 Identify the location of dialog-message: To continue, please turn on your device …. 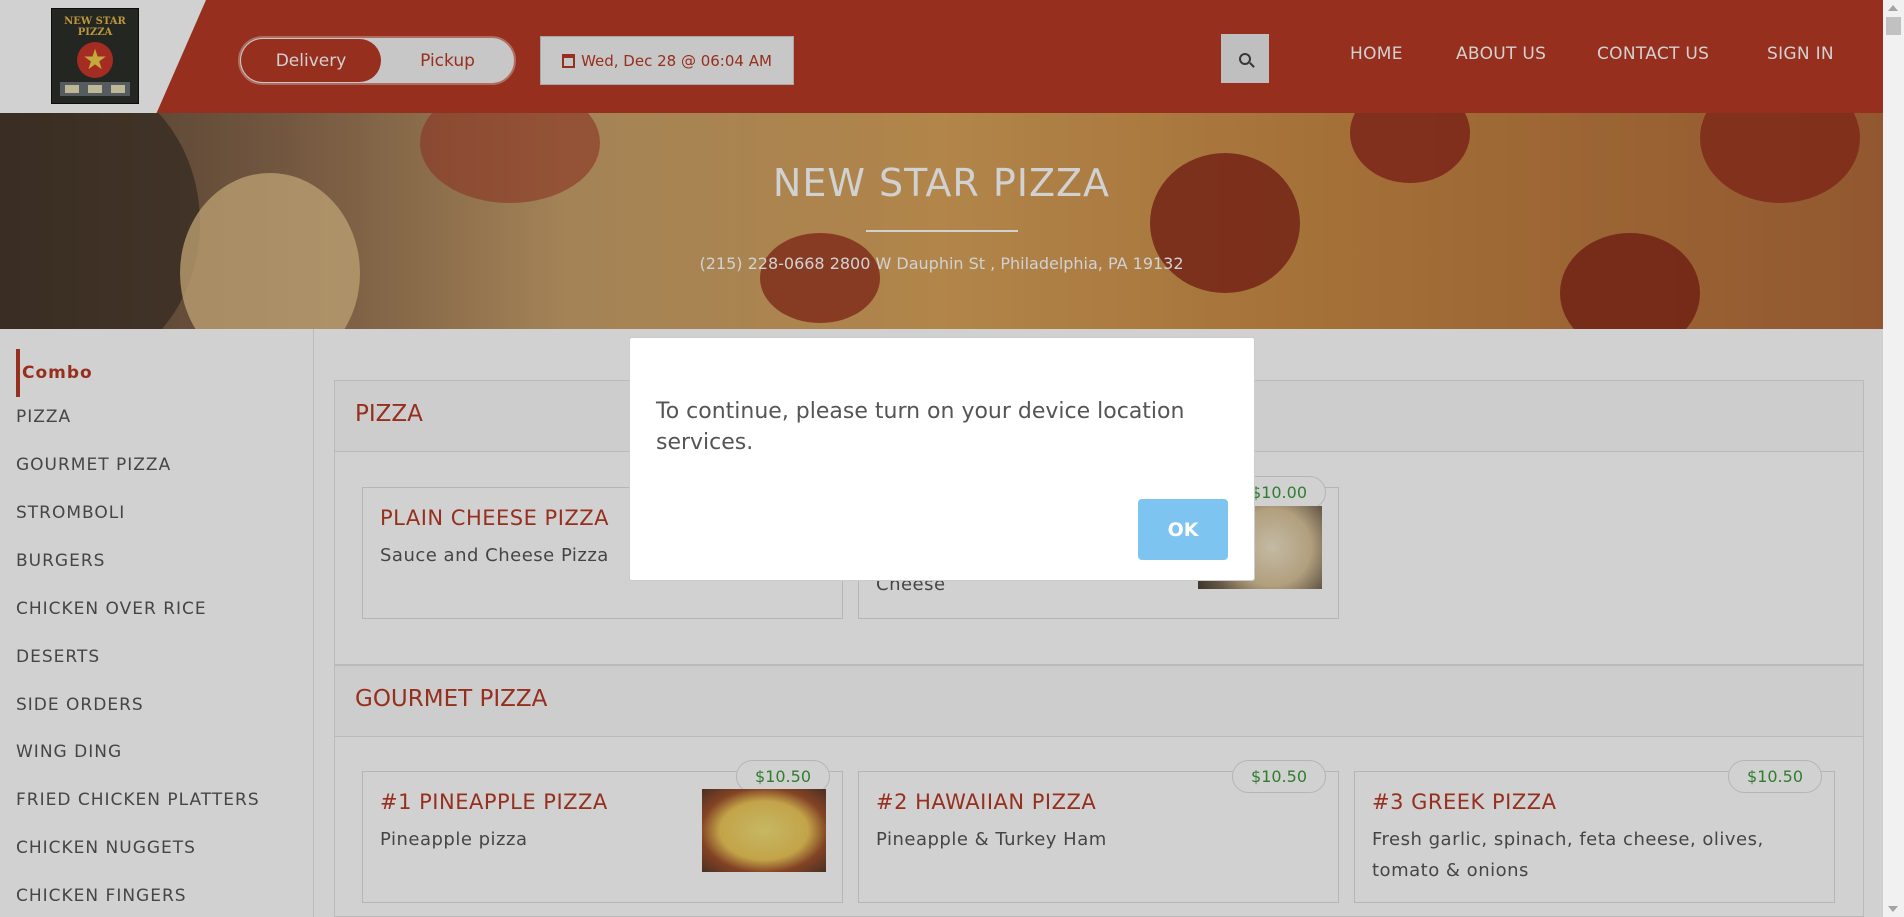
(920, 427).